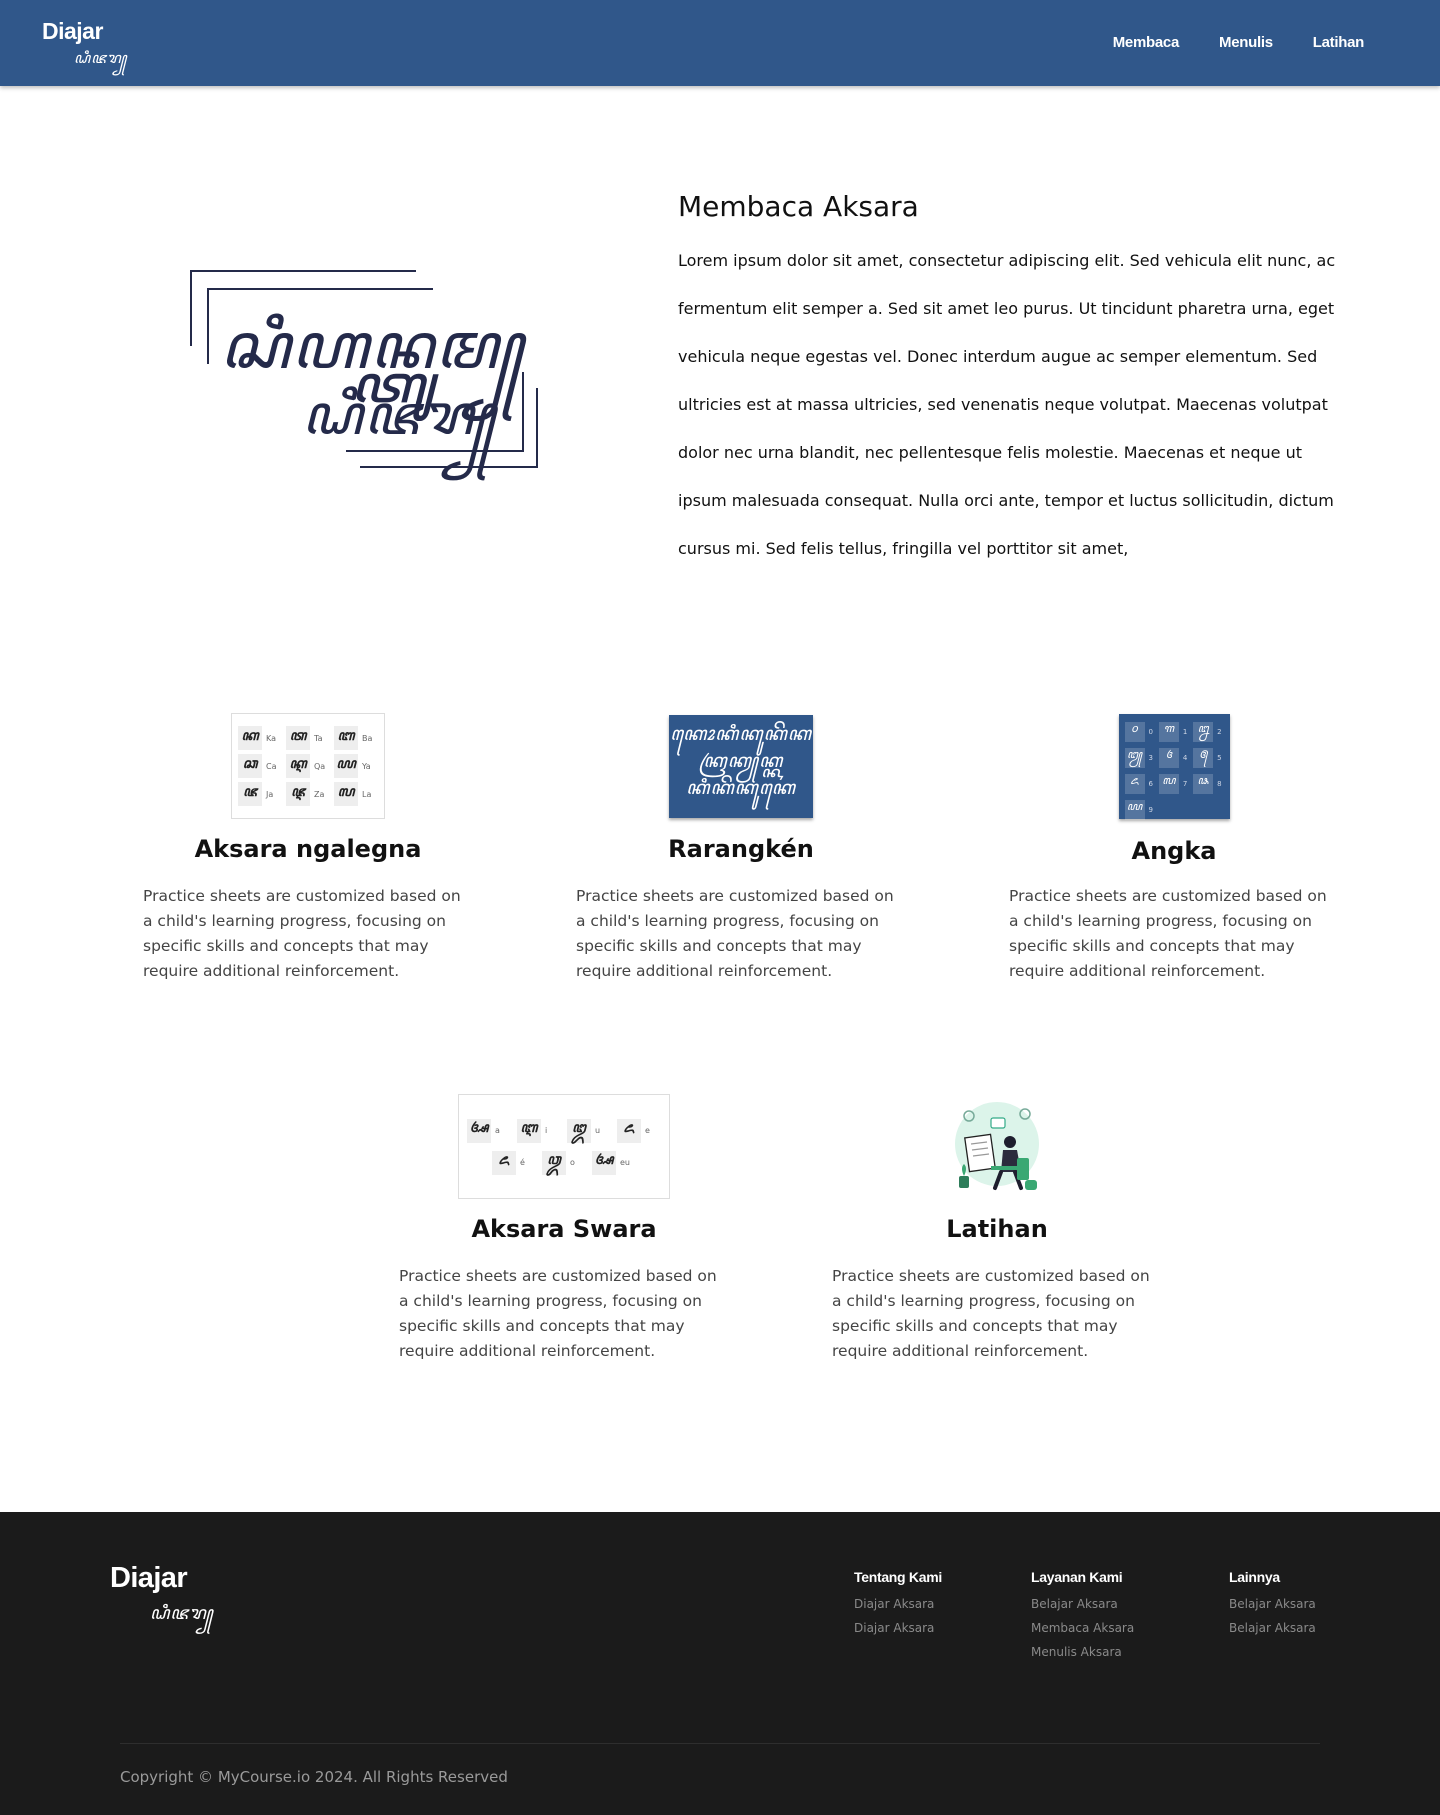 The height and width of the screenshot is (1815, 1440). What do you see at coordinates (1146, 42) in the screenshot?
I see `nav-membaca: Membaca` at bounding box center [1146, 42].